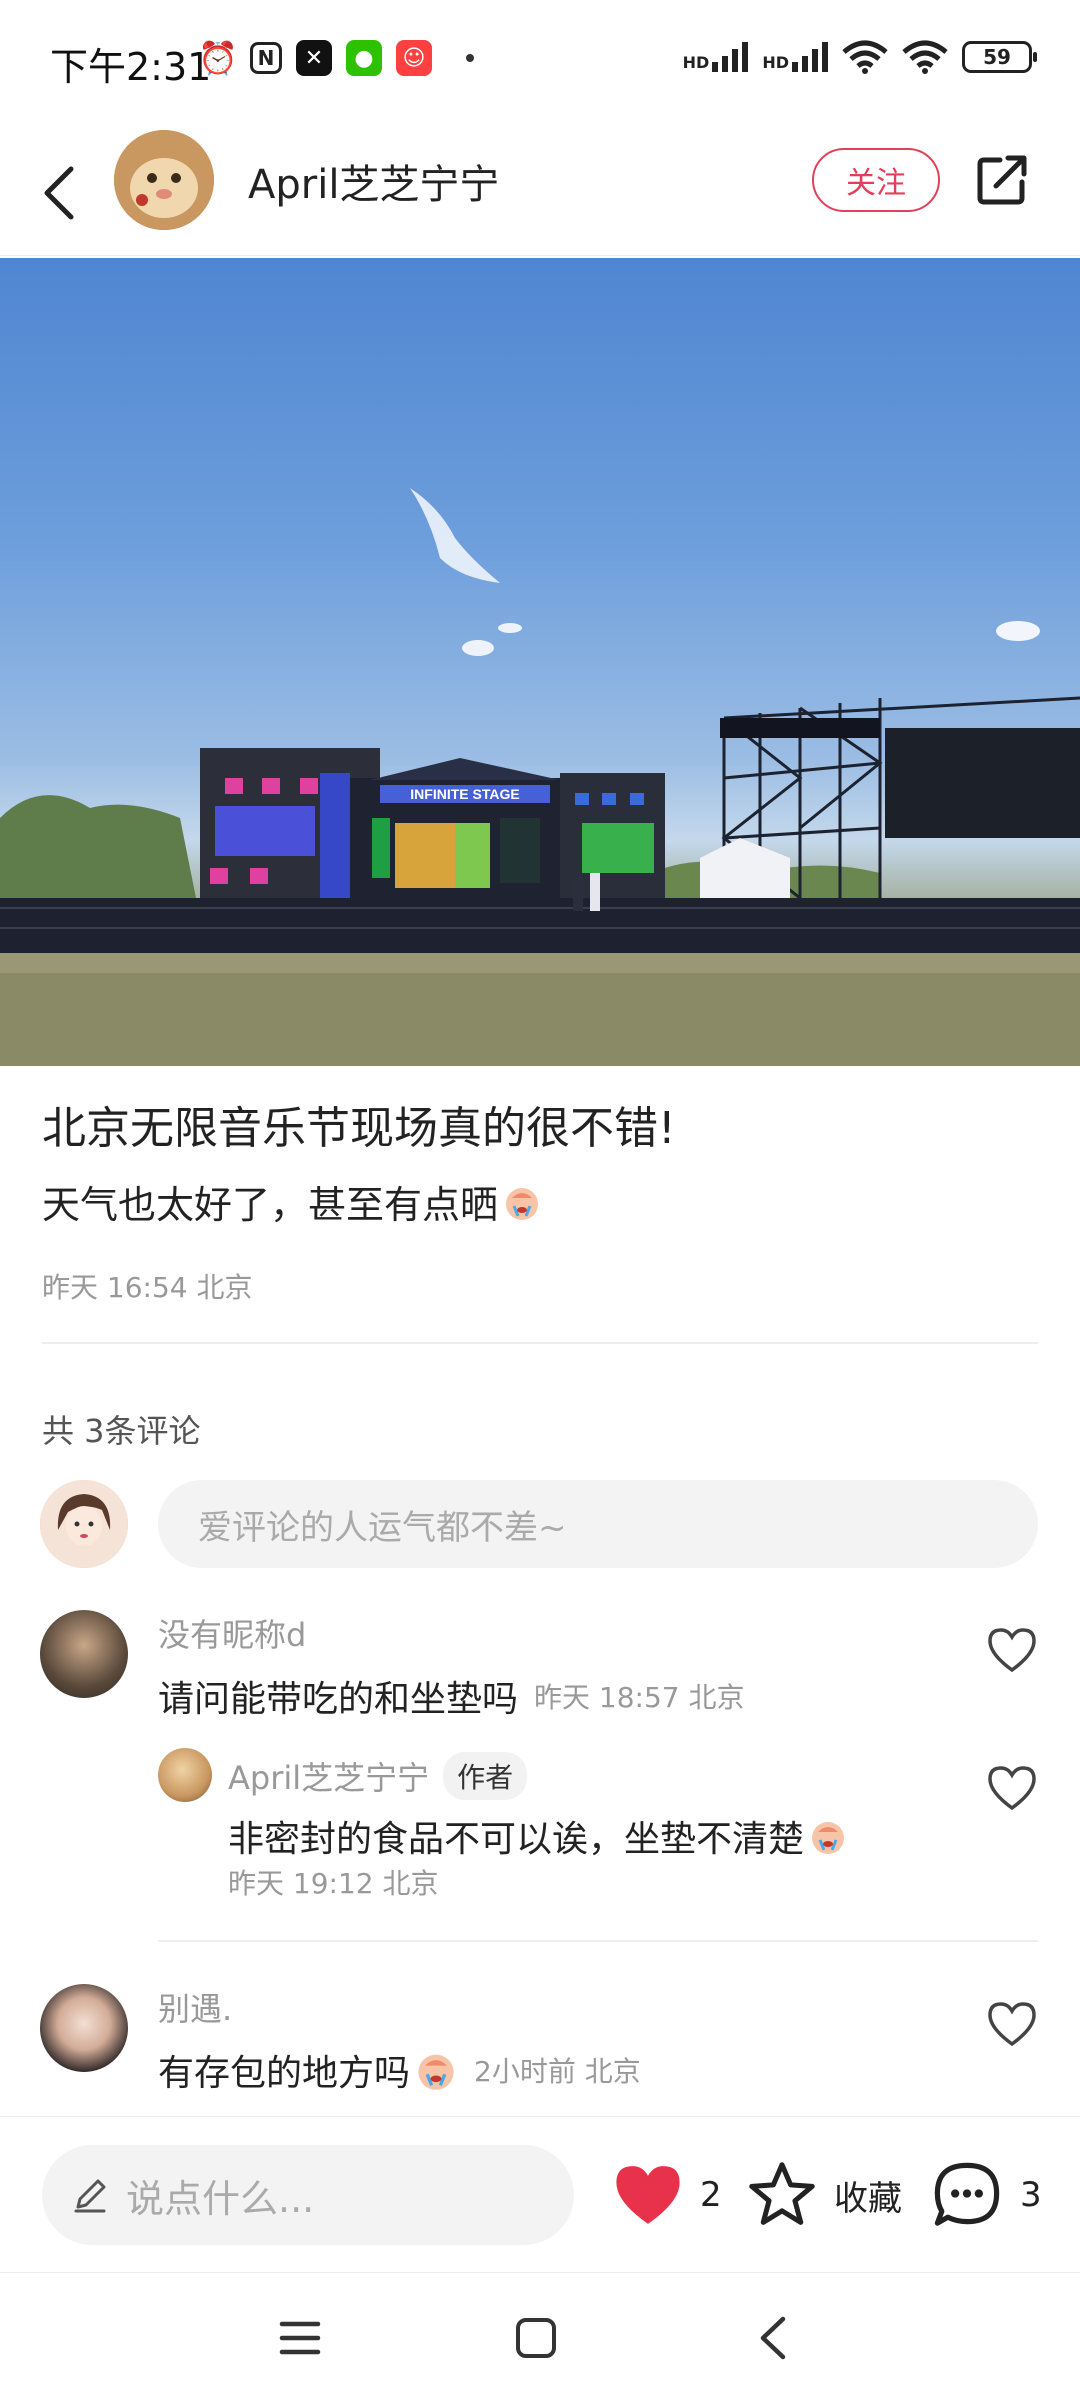  I want to click on bottom-action-bar: 说点什么... 2 收藏 3, so click(540, 2194).